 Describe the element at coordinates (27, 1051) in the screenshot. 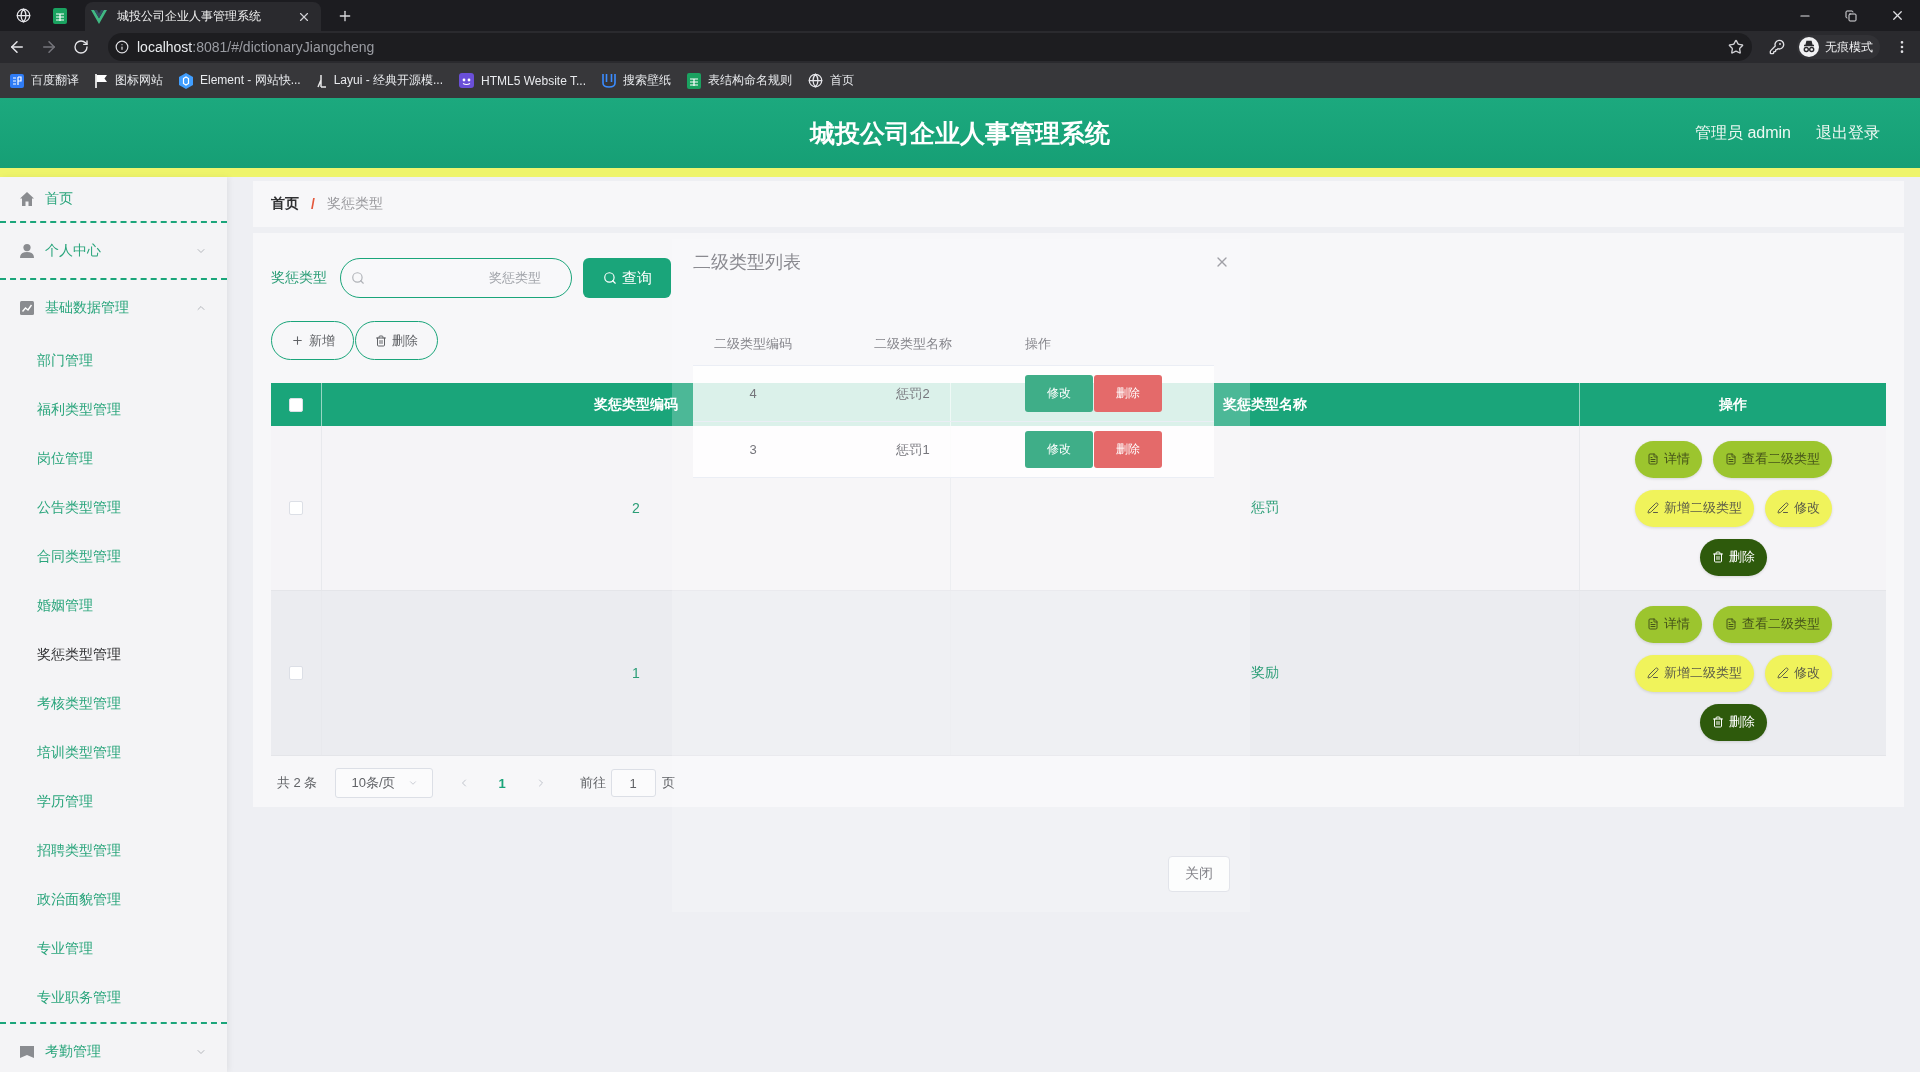

I see `bookmark-icon` at that location.